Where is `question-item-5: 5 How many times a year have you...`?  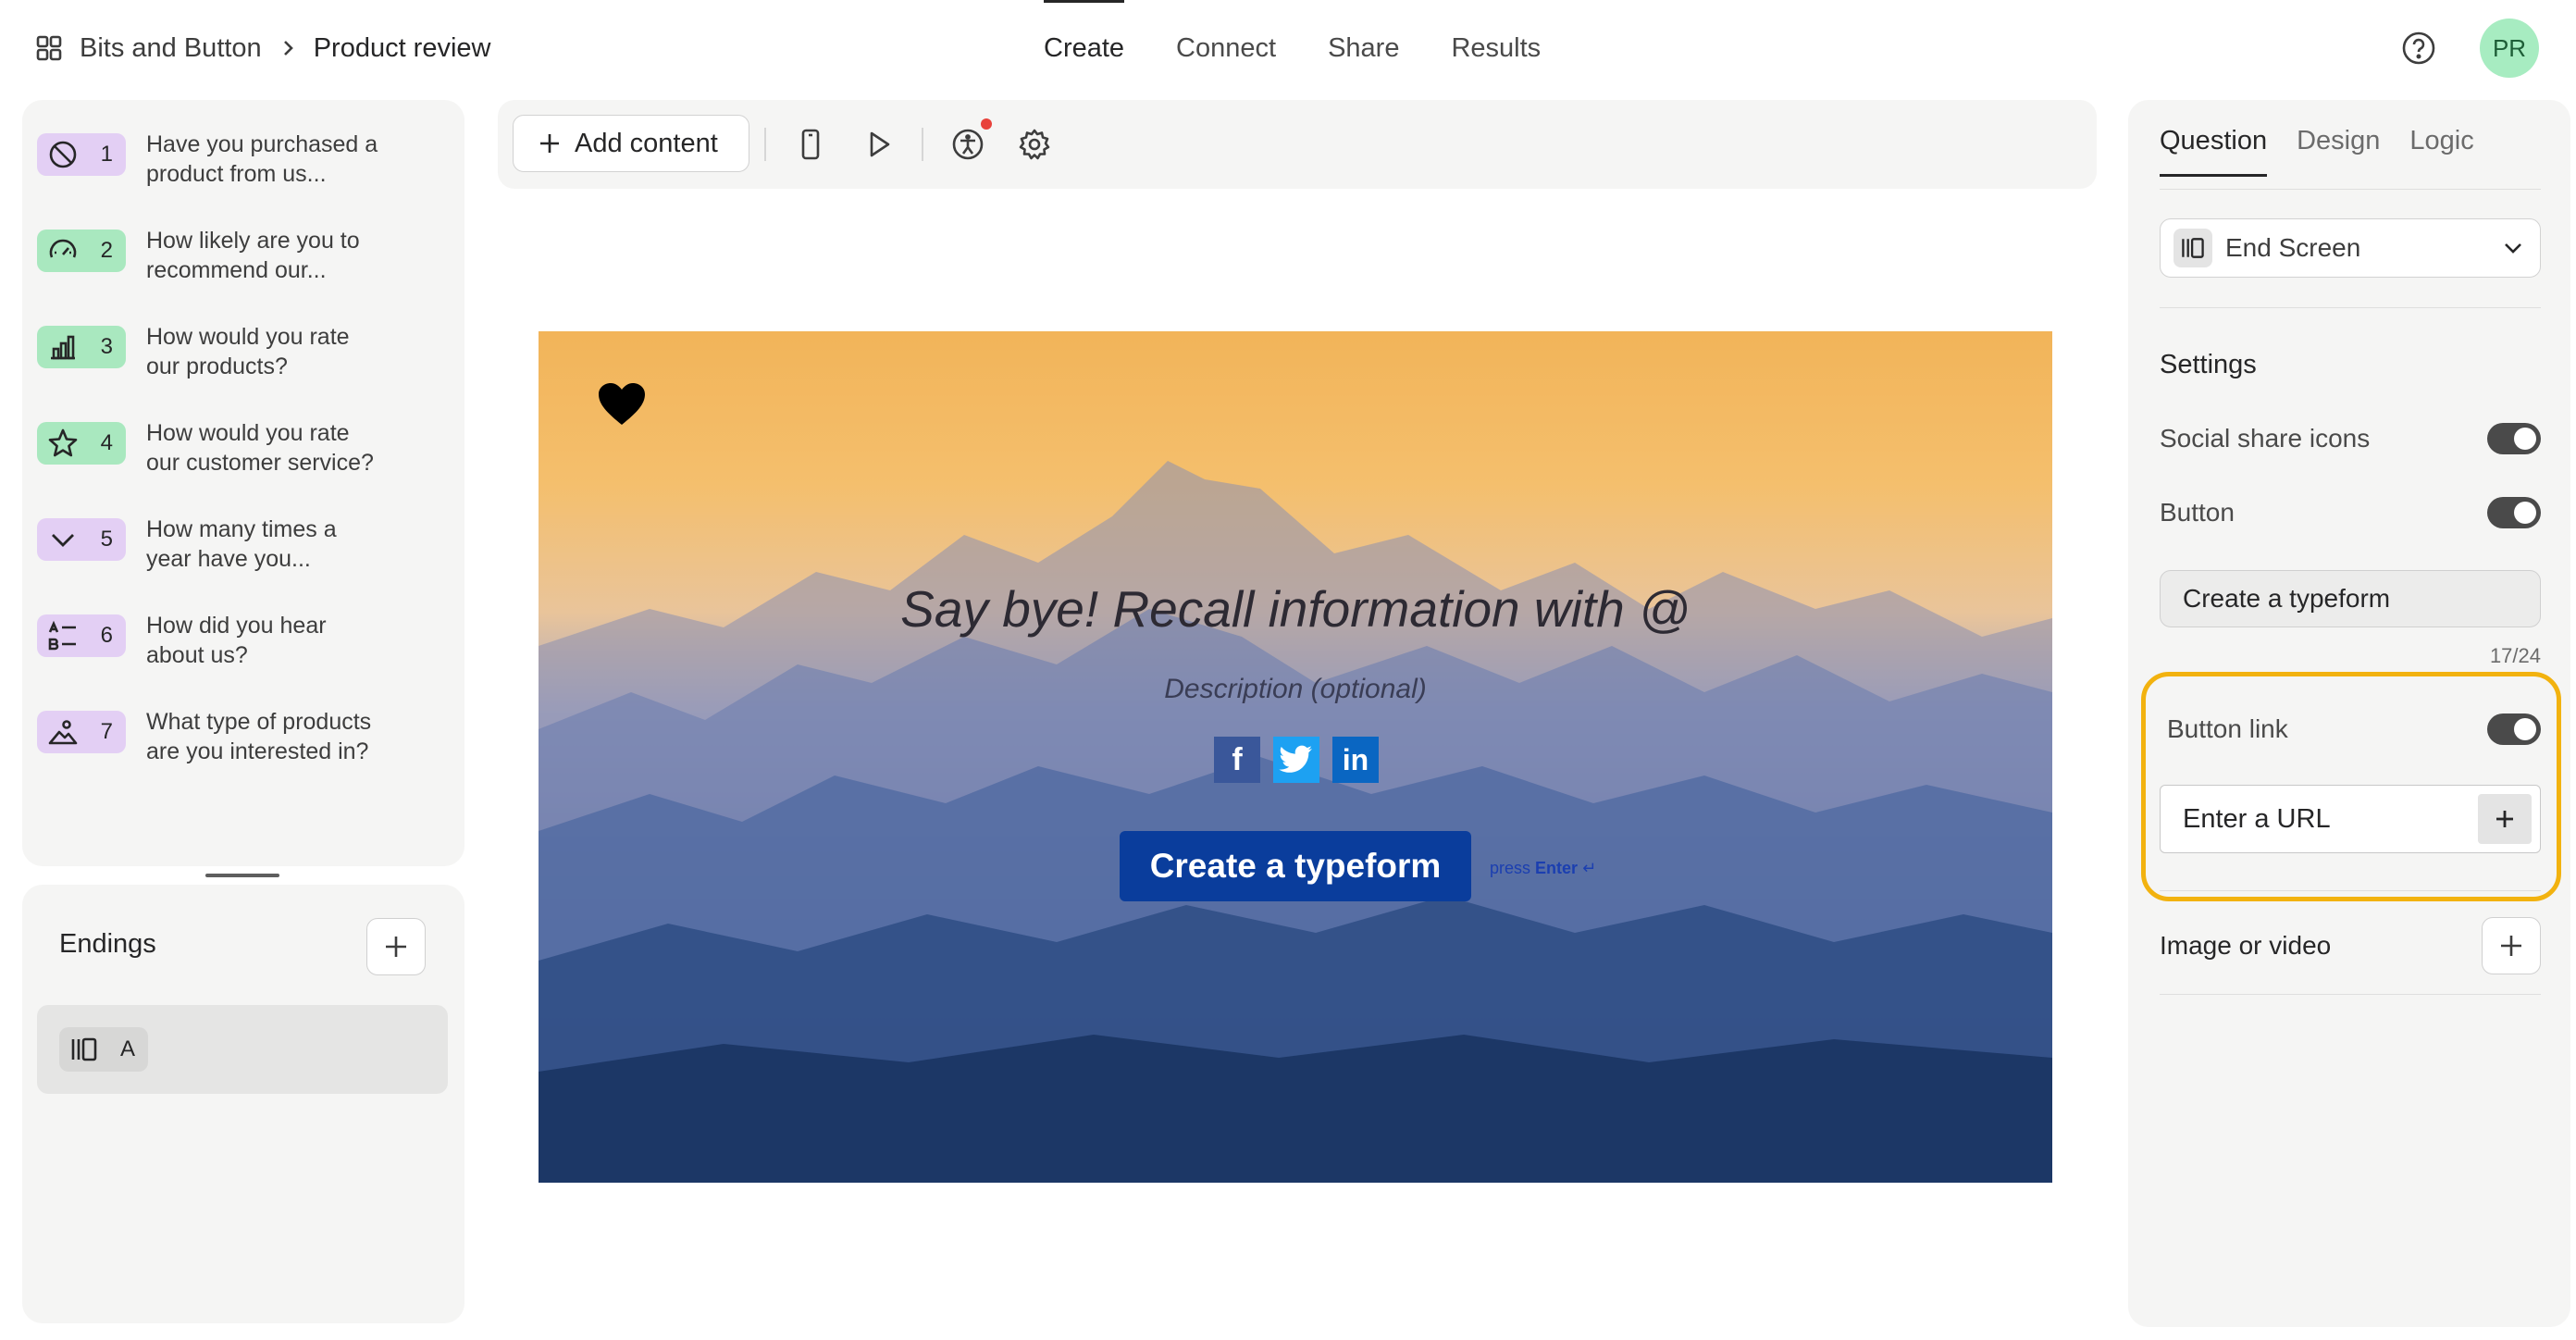
question-item-5: 5 How many times a year have you... is located at coordinates (241, 556).